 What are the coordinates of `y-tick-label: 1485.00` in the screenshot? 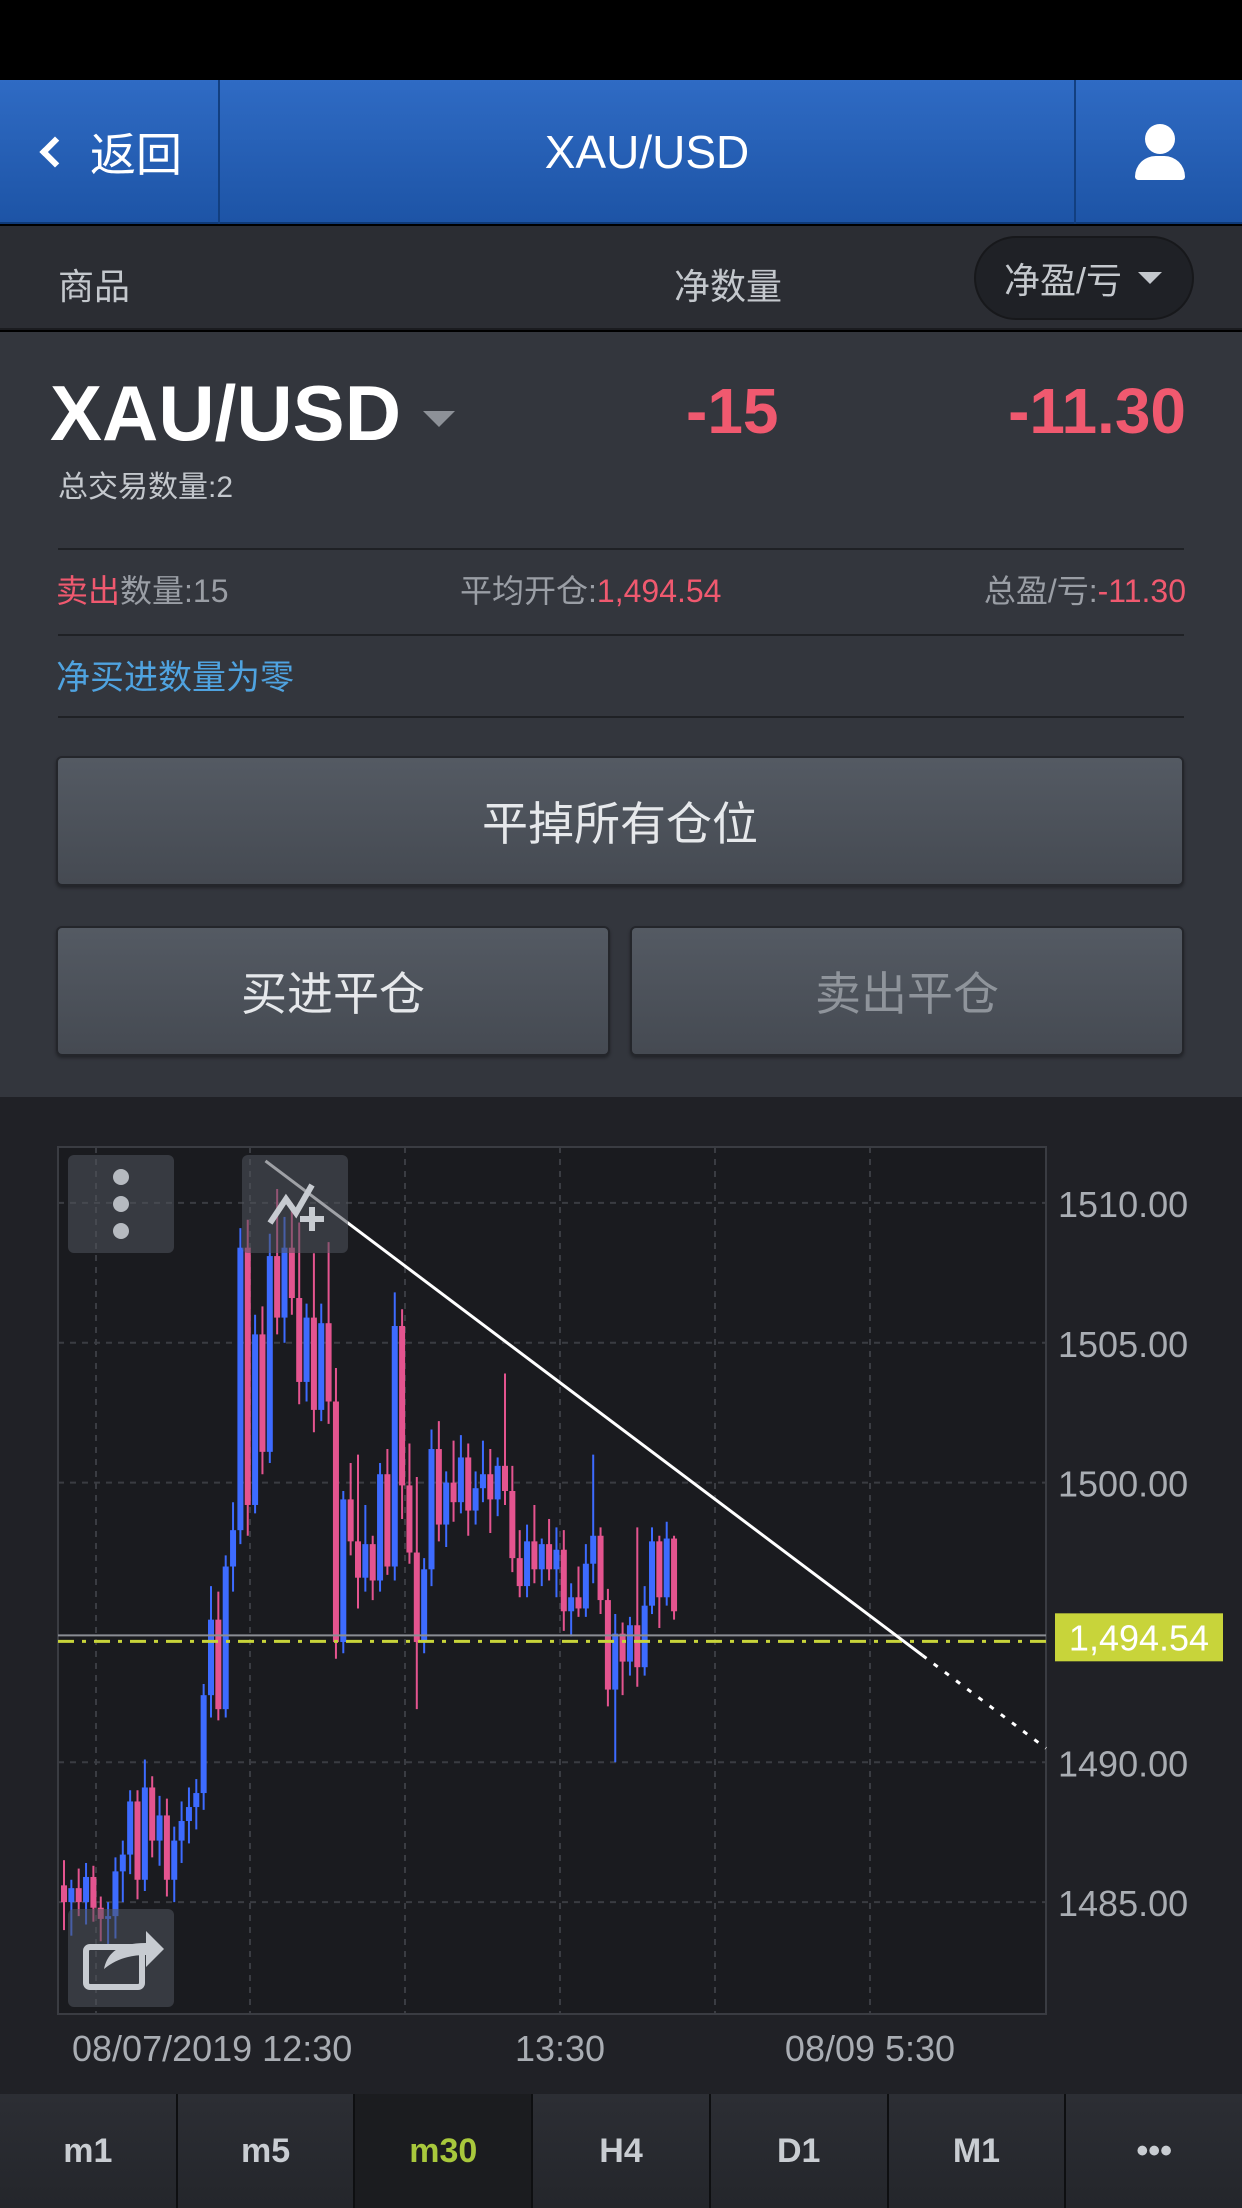 It's located at (1123, 1903).